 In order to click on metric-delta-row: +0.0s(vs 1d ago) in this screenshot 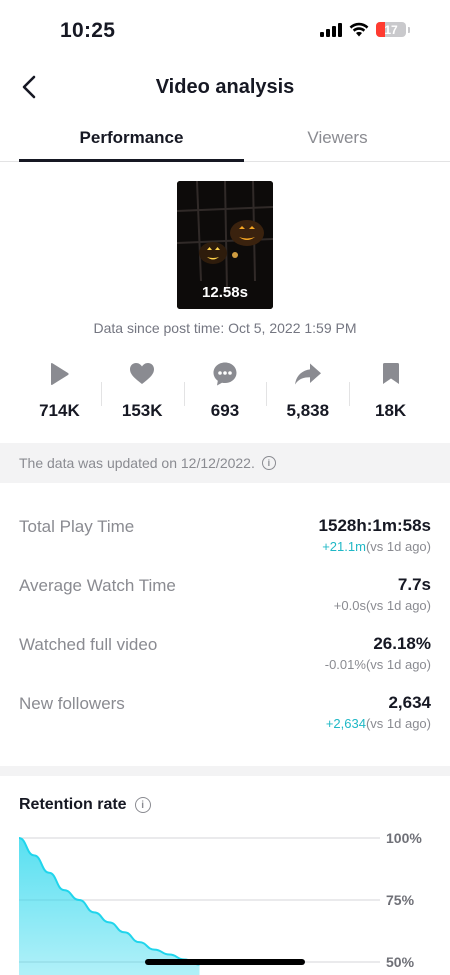, I will do `click(382, 605)`.